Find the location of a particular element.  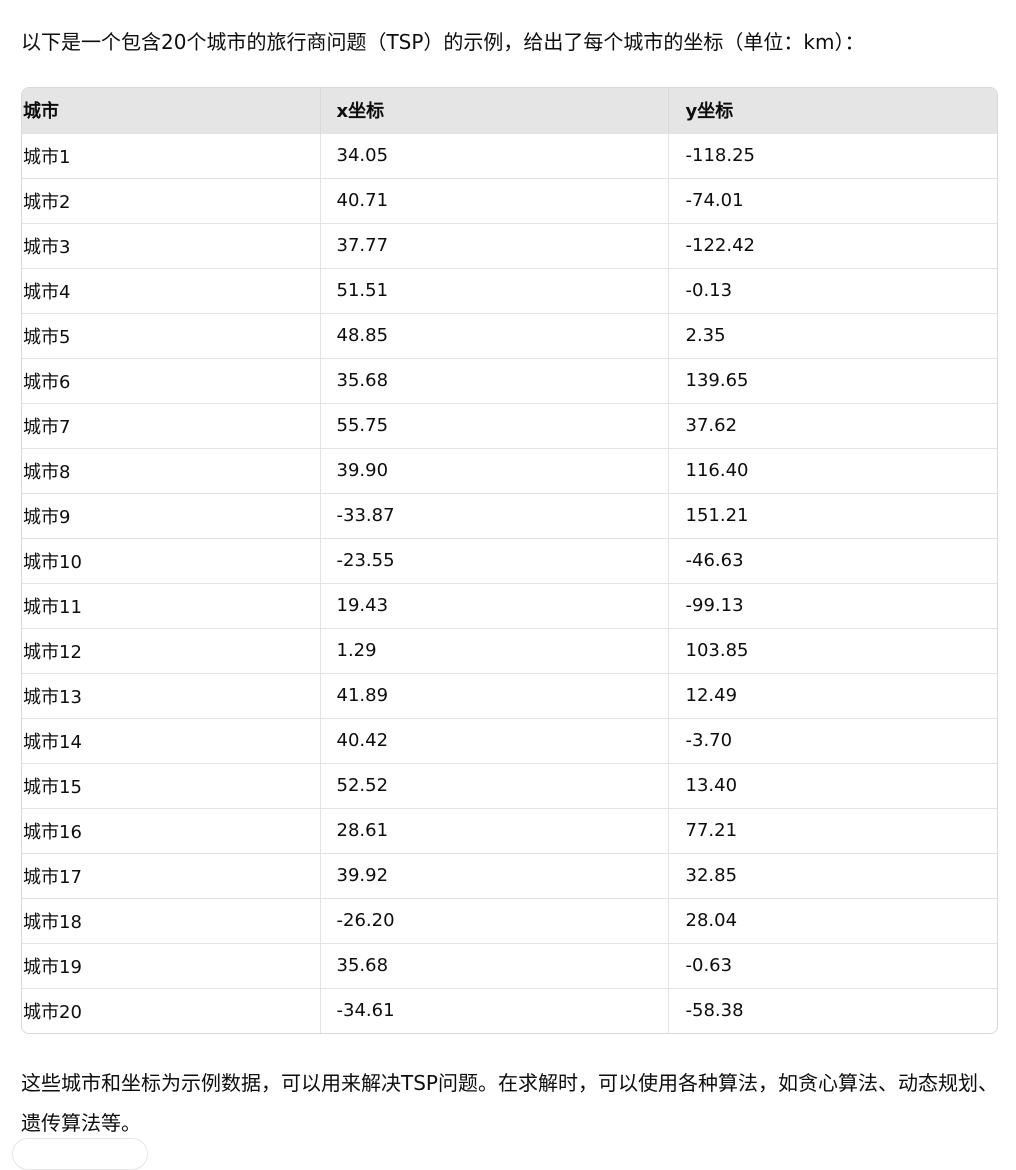

cell-y: -99.13 is located at coordinates (714, 605).